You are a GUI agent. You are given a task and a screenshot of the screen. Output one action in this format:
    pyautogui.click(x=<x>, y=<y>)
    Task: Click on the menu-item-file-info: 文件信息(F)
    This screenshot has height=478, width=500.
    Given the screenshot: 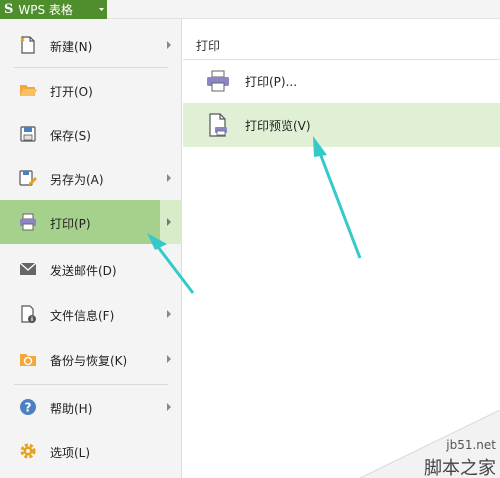 What is the action you would take?
    pyautogui.click(x=91, y=314)
    